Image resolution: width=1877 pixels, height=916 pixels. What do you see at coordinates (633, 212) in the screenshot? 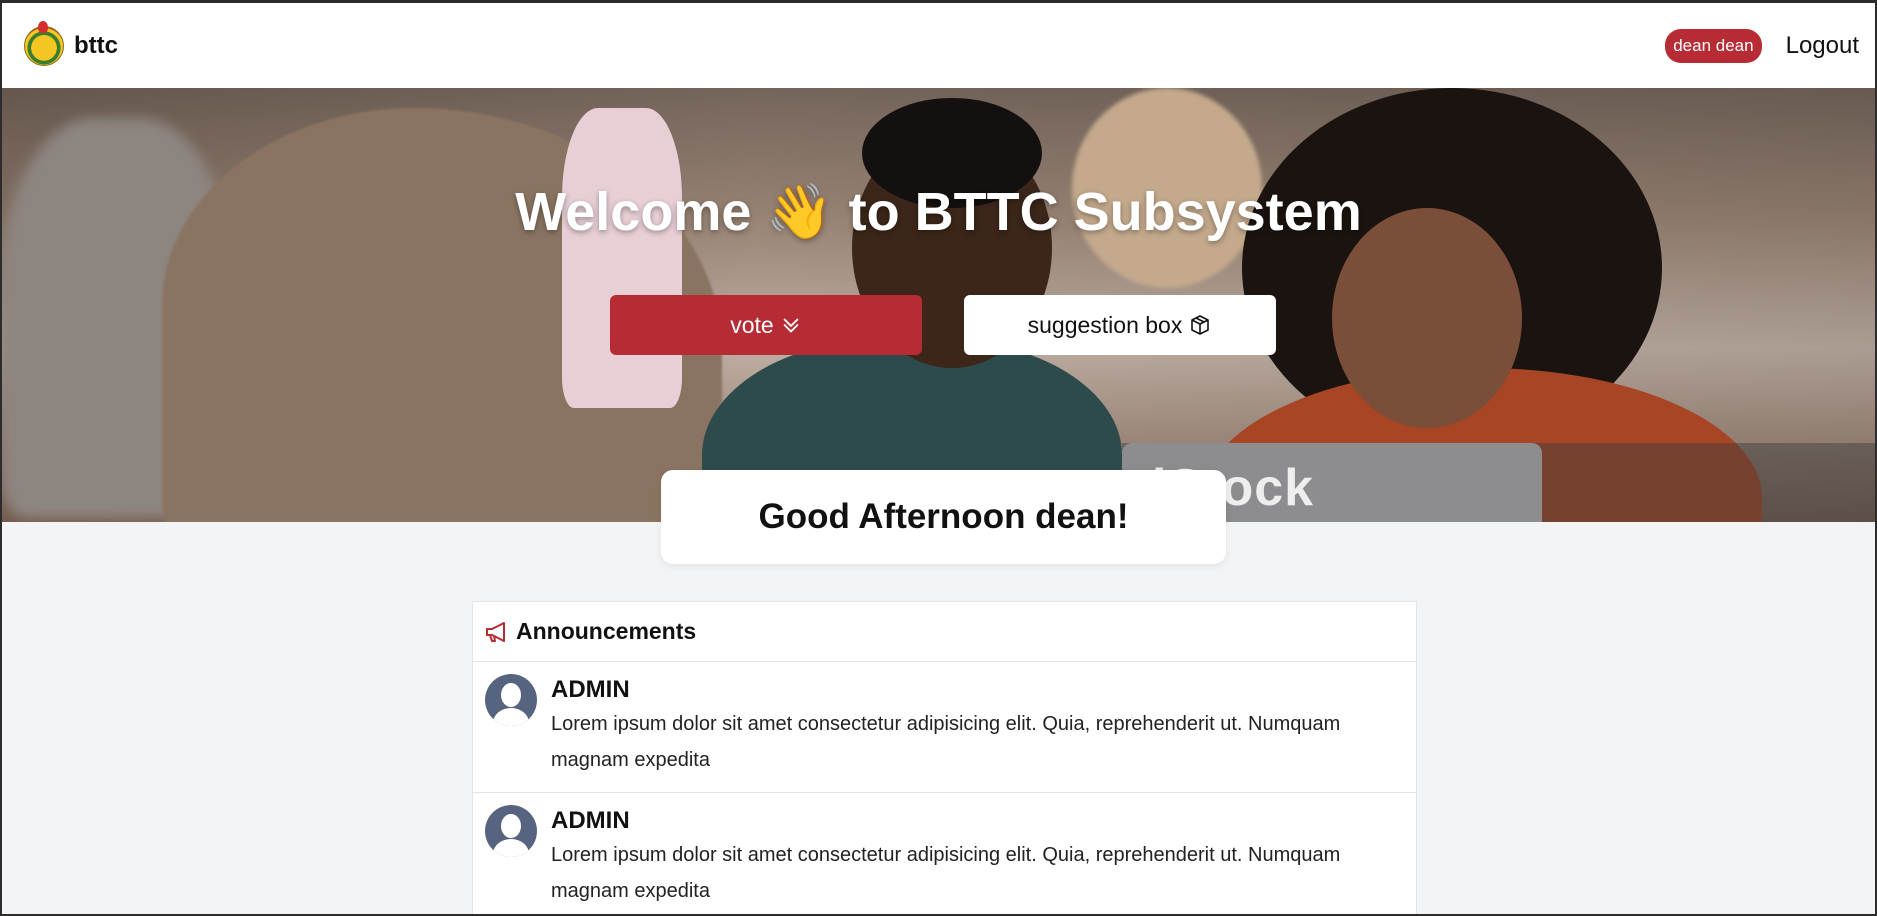
I see `hero-title-welcome: Welcome` at bounding box center [633, 212].